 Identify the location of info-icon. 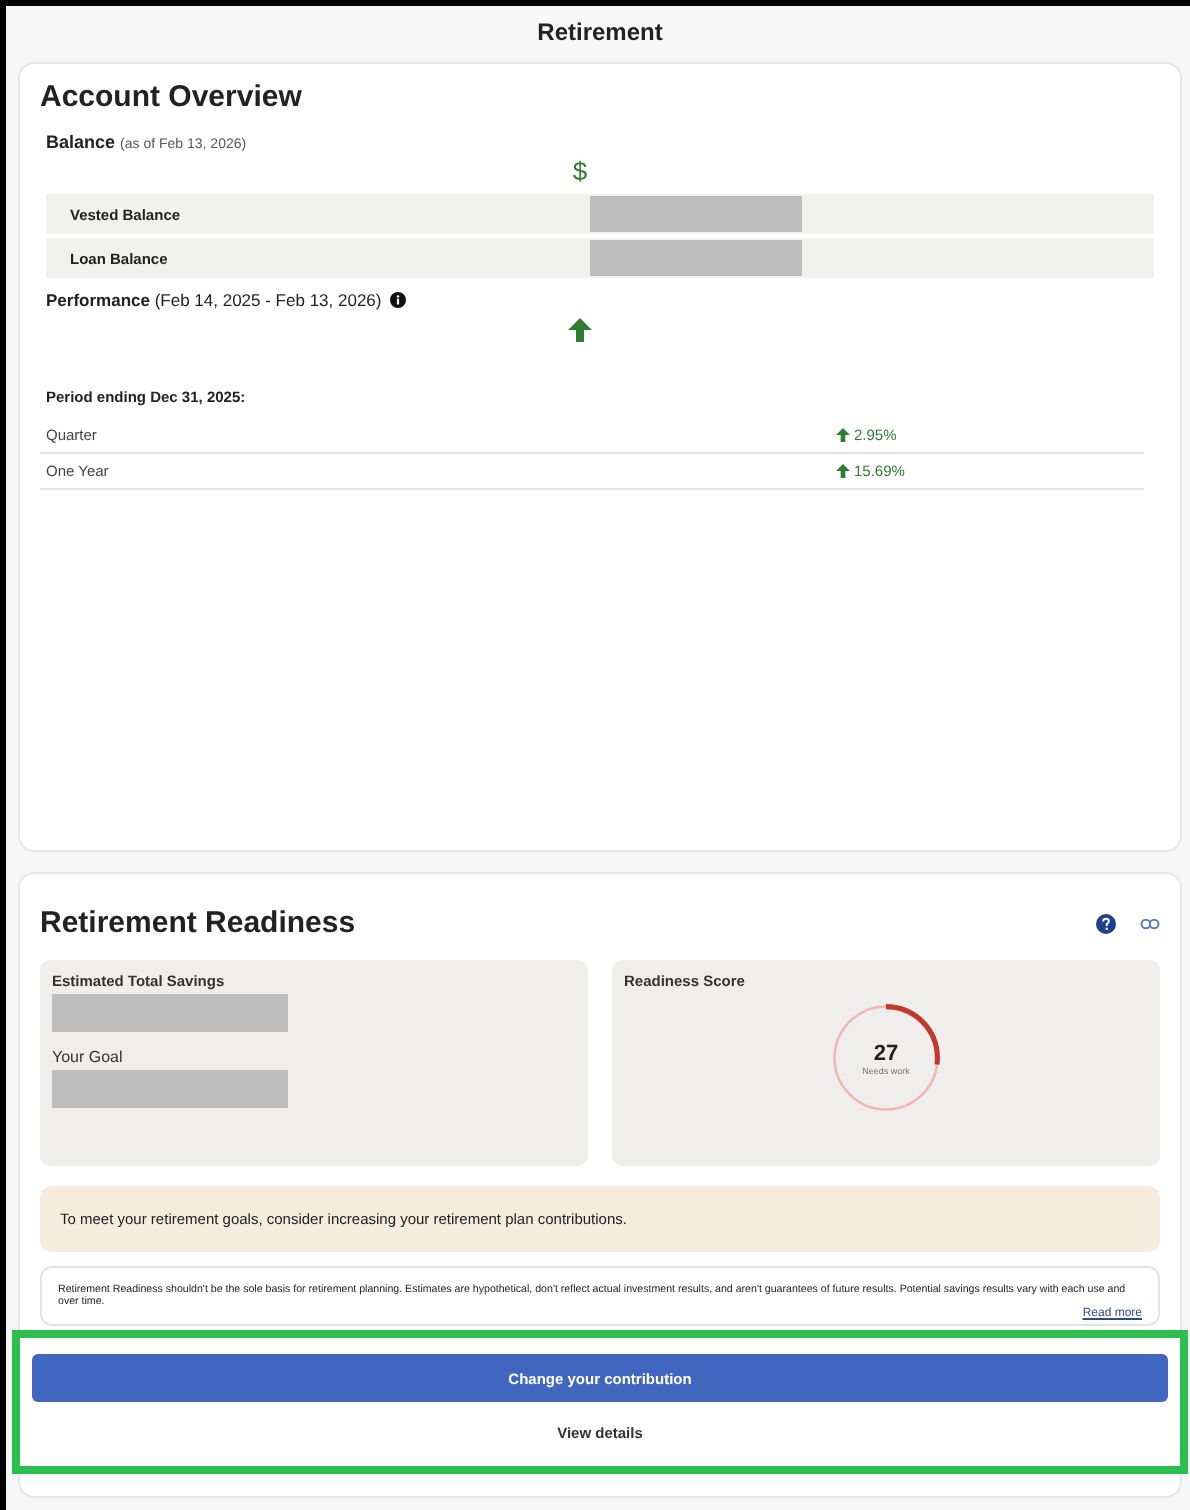
(397, 300).